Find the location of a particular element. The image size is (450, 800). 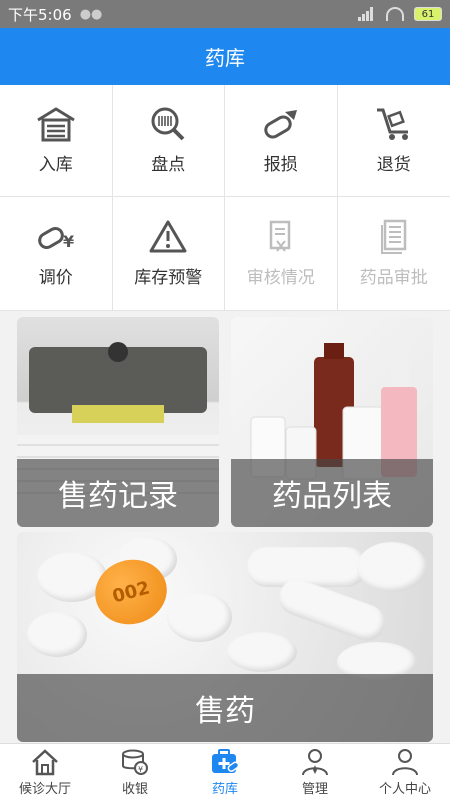

card-sales-records: 售药记录 is located at coordinates (118, 422).